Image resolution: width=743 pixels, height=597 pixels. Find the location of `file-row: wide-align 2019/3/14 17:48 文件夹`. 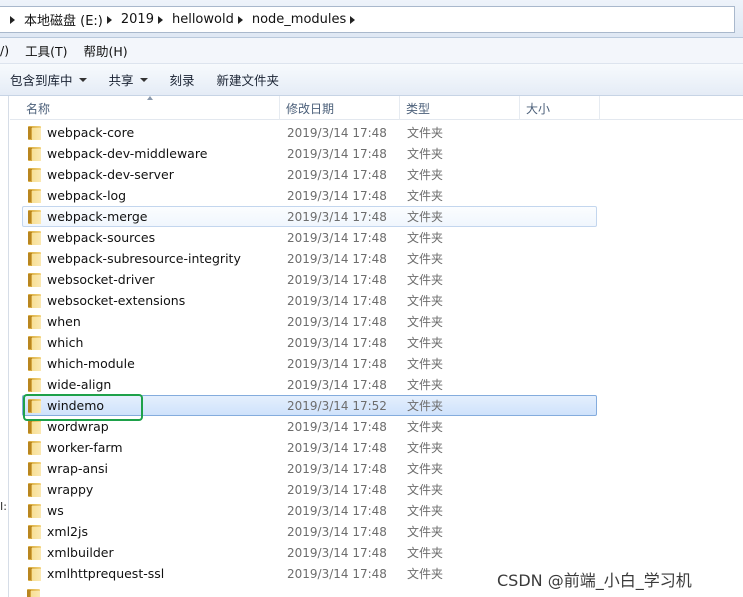

file-row: wide-align 2019/3/14 17:48 文件夹 is located at coordinates (309, 384).